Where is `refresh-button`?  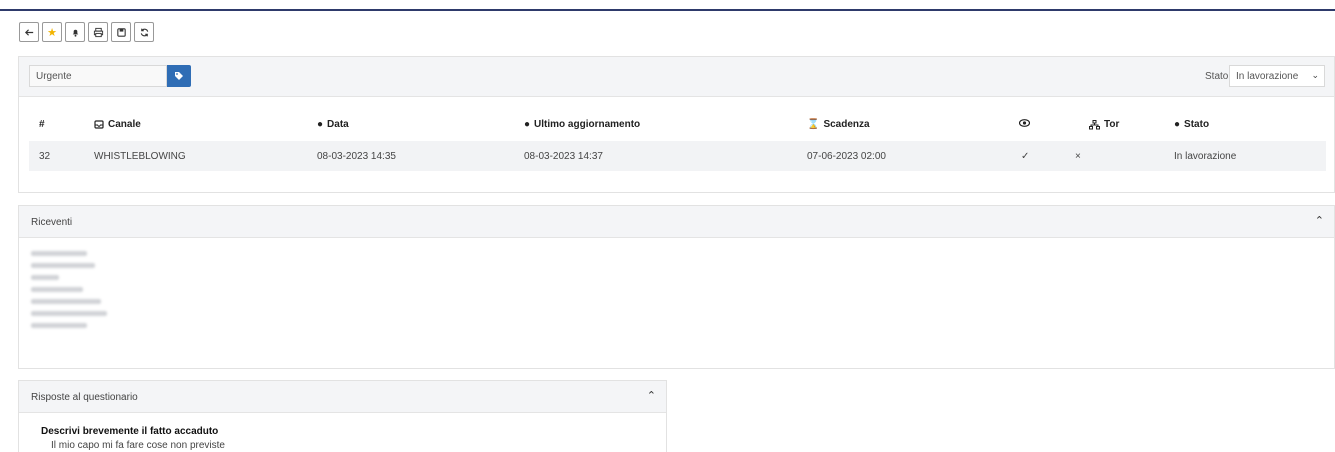
refresh-button is located at coordinates (144, 32).